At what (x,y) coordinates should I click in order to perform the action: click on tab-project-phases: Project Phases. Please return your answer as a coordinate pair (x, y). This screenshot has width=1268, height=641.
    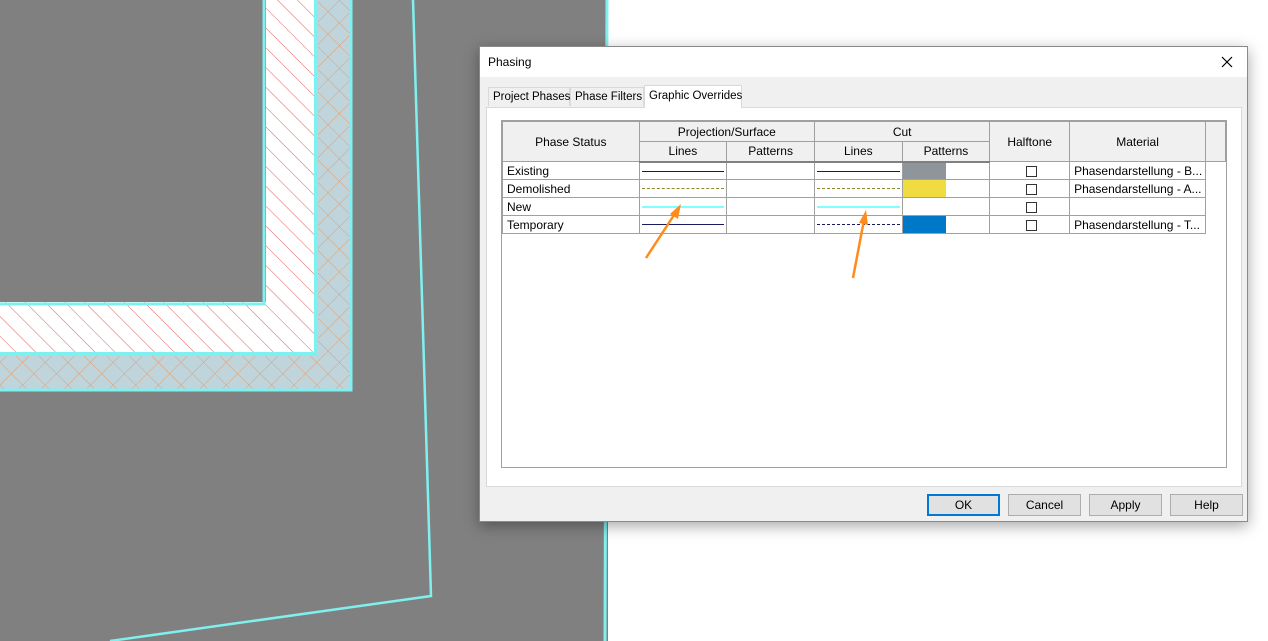
    Looking at the image, I should click on (529, 96).